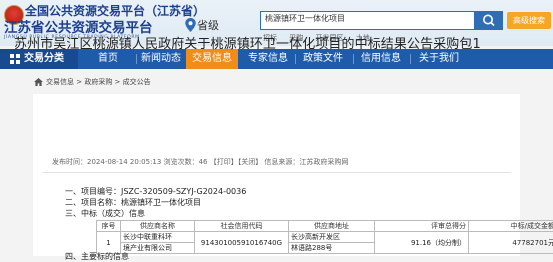 The image size is (553, 262). I want to click on nav-news: 新闻动态, so click(161, 59).